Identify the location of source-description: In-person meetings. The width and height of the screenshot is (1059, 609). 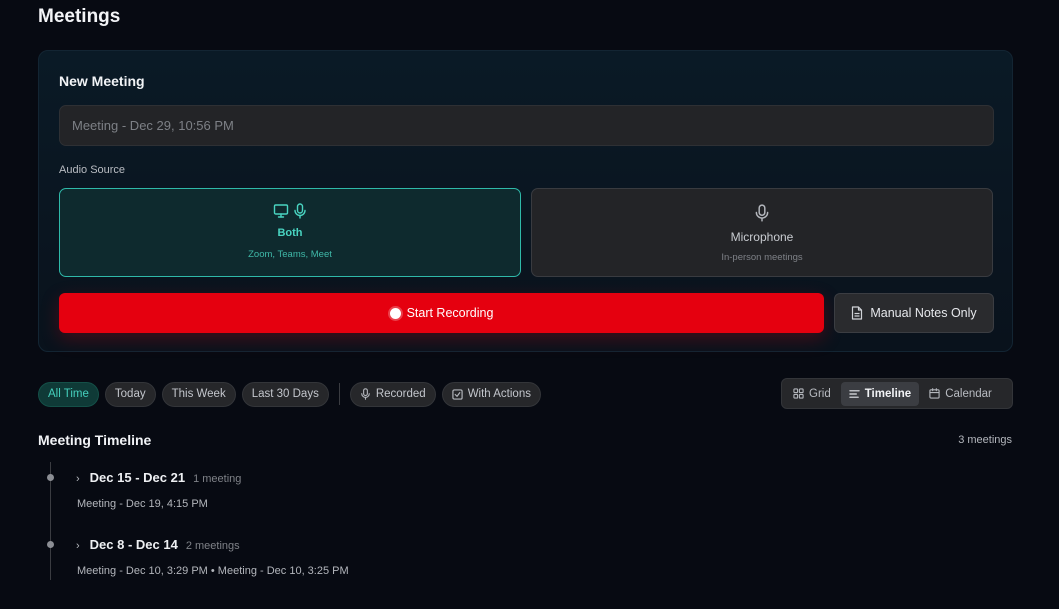
(762, 257).